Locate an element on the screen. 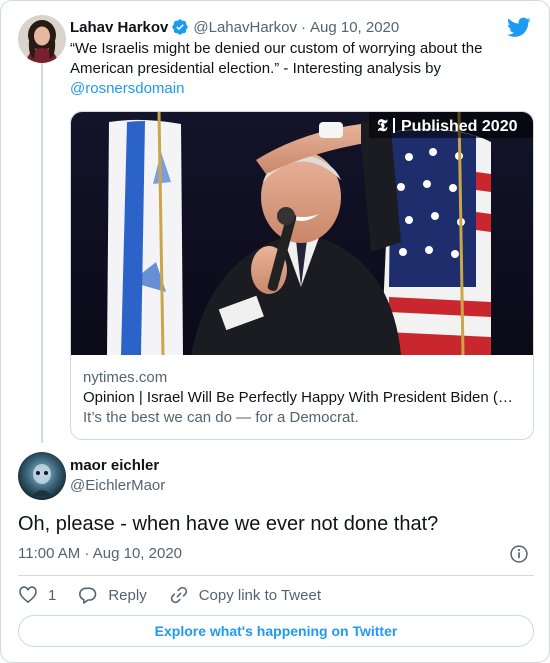 The image size is (550, 663). tweet-date: Aug 10, 2020 is located at coordinates (354, 27).